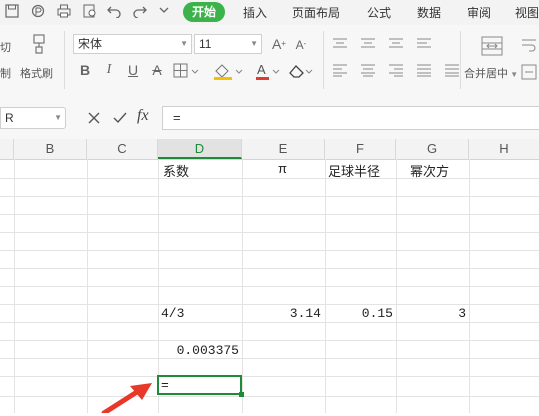  I want to click on column-header-b: B, so click(50, 149).